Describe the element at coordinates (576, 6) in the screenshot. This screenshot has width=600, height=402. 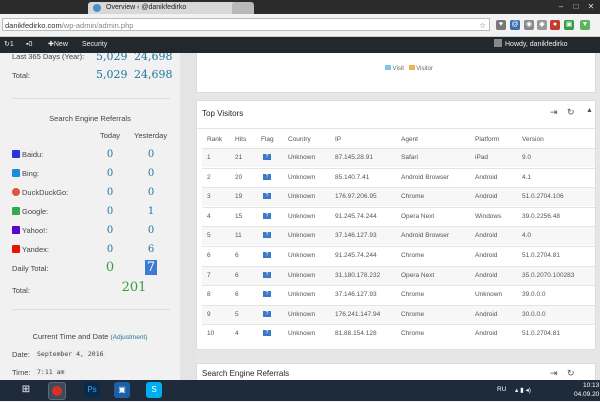
I see `maximize-icon: □` at that location.